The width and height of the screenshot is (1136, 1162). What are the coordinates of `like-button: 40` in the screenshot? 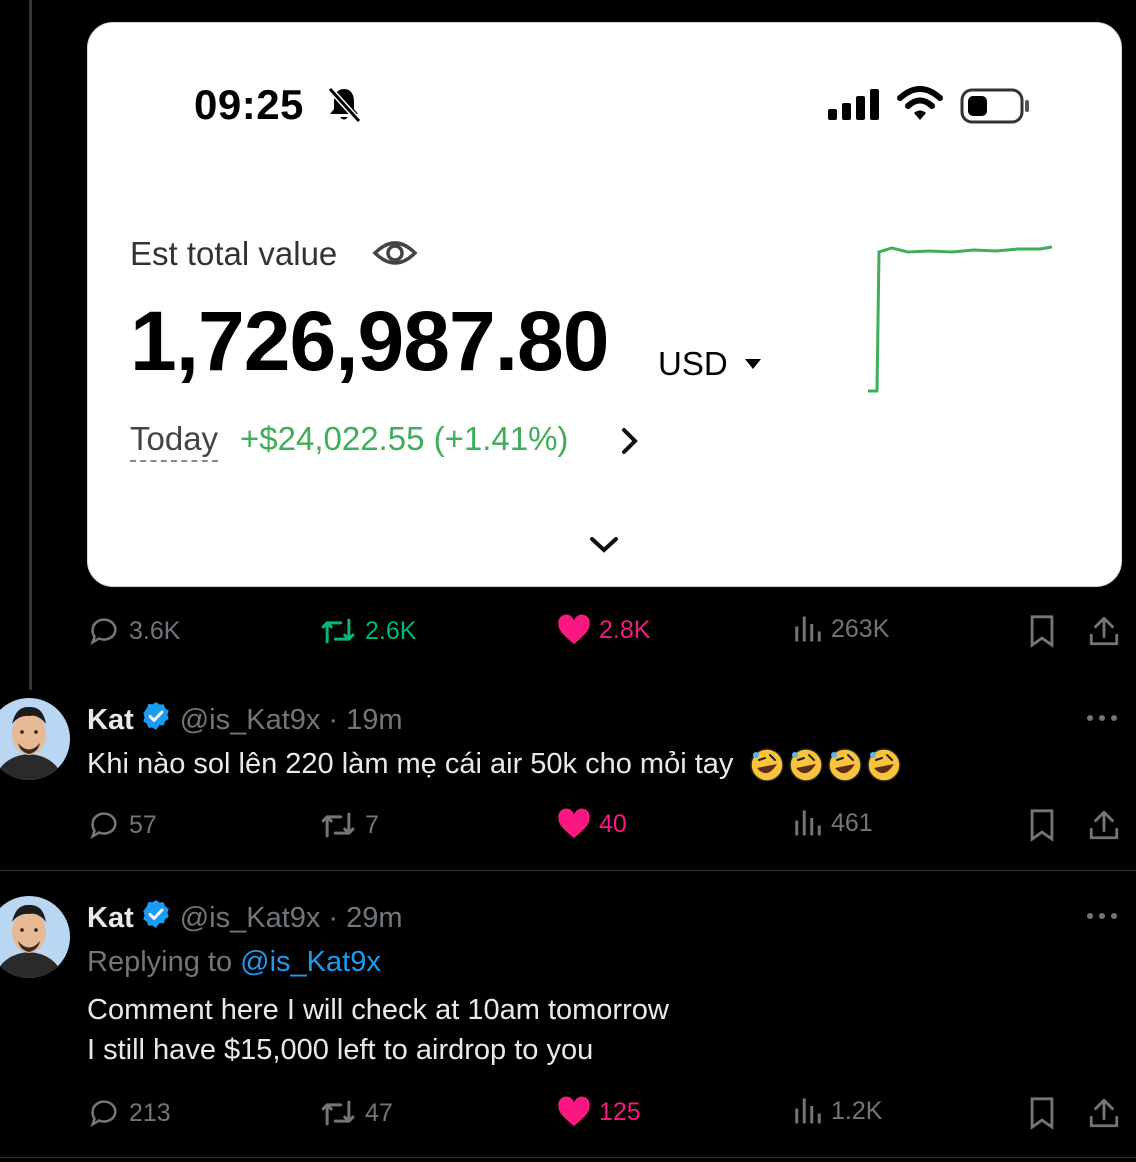 It's located at (592, 824).